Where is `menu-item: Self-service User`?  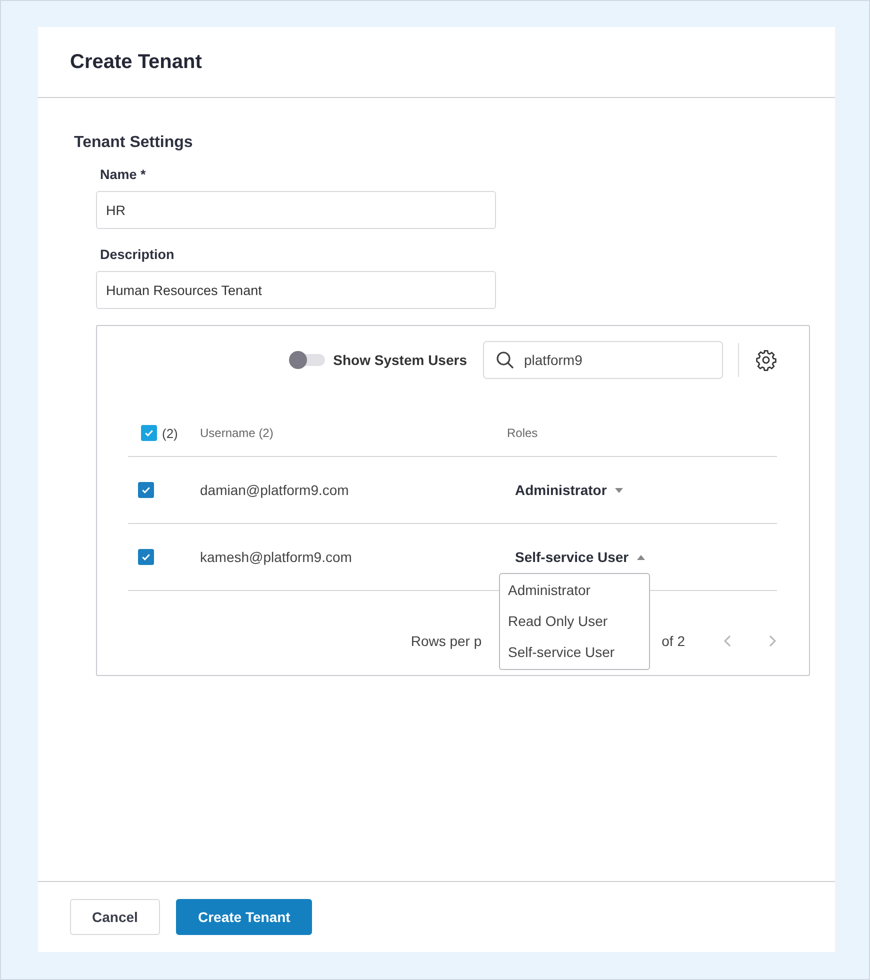 menu-item: Self-service User is located at coordinates (574, 652).